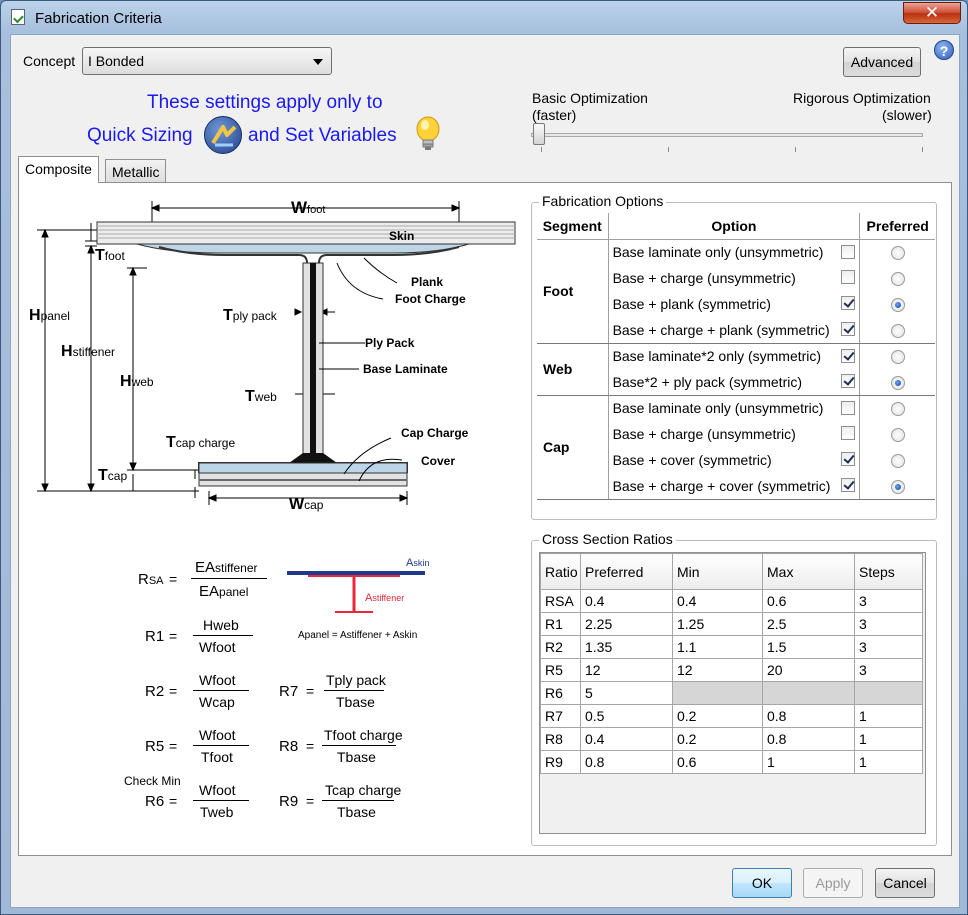 Image resolution: width=968 pixels, height=915 pixels. What do you see at coordinates (626, 762) in the screenshot?
I see `preferred-cell: 0.8` at bounding box center [626, 762].